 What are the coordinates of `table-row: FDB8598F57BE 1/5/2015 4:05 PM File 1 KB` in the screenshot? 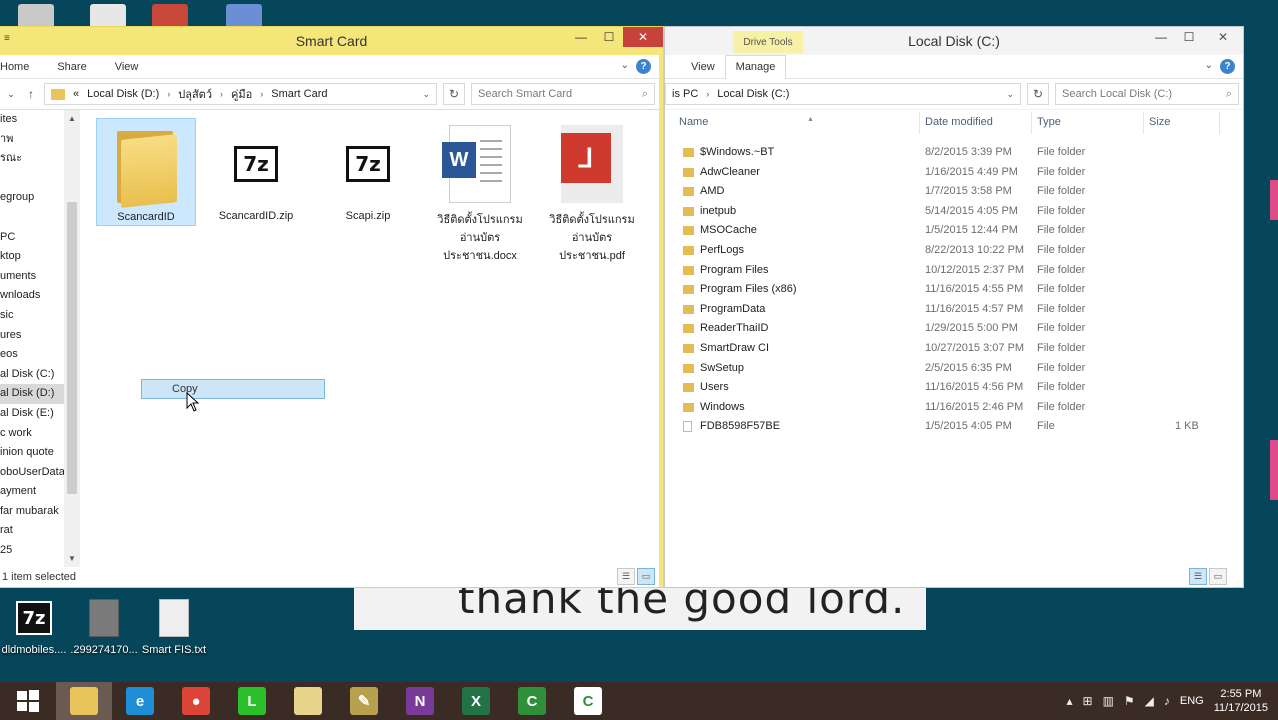 It's located at (954, 427).